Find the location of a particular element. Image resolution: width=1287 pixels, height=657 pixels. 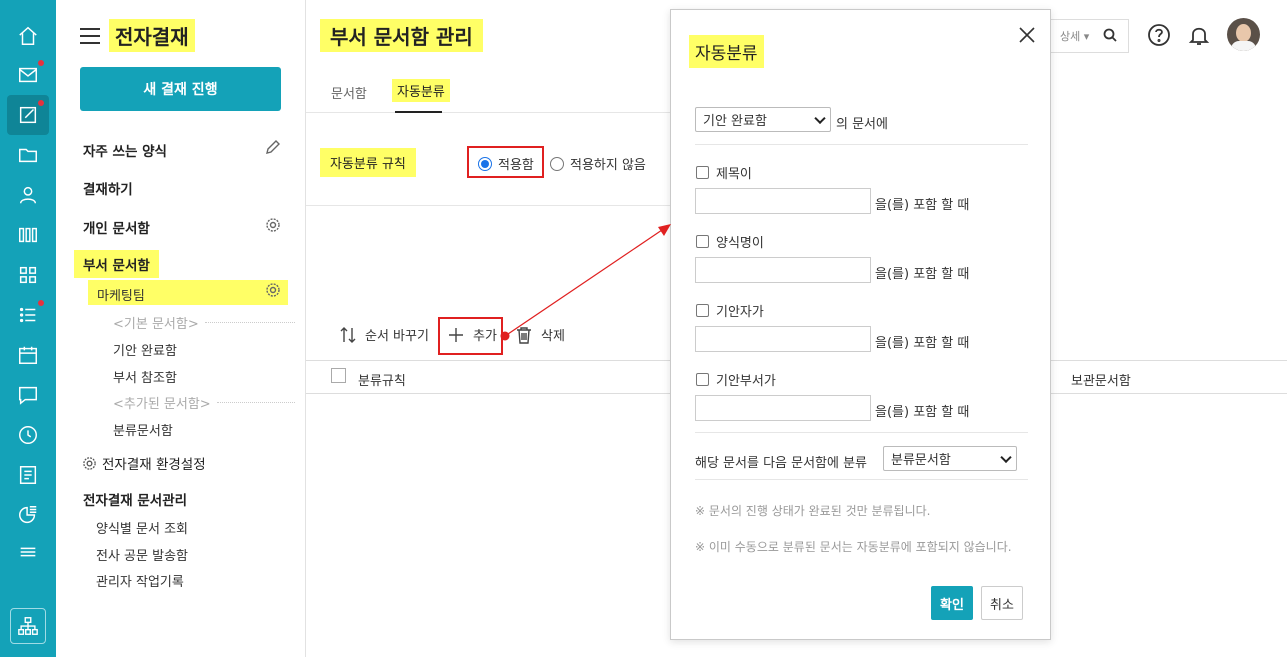

new-approval-button: 새 결재 진행 is located at coordinates (180, 89).